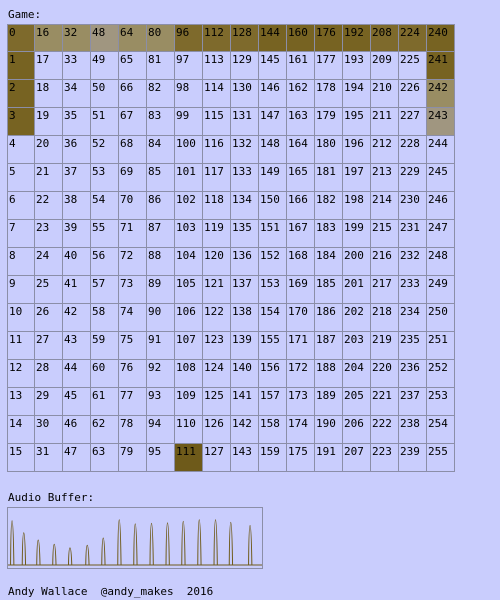 This screenshot has height=600, width=500. What do you see at coordinates (189, 206) in the screenshot?
I see `grid-cell: 102` at bounding box center [189, 206].